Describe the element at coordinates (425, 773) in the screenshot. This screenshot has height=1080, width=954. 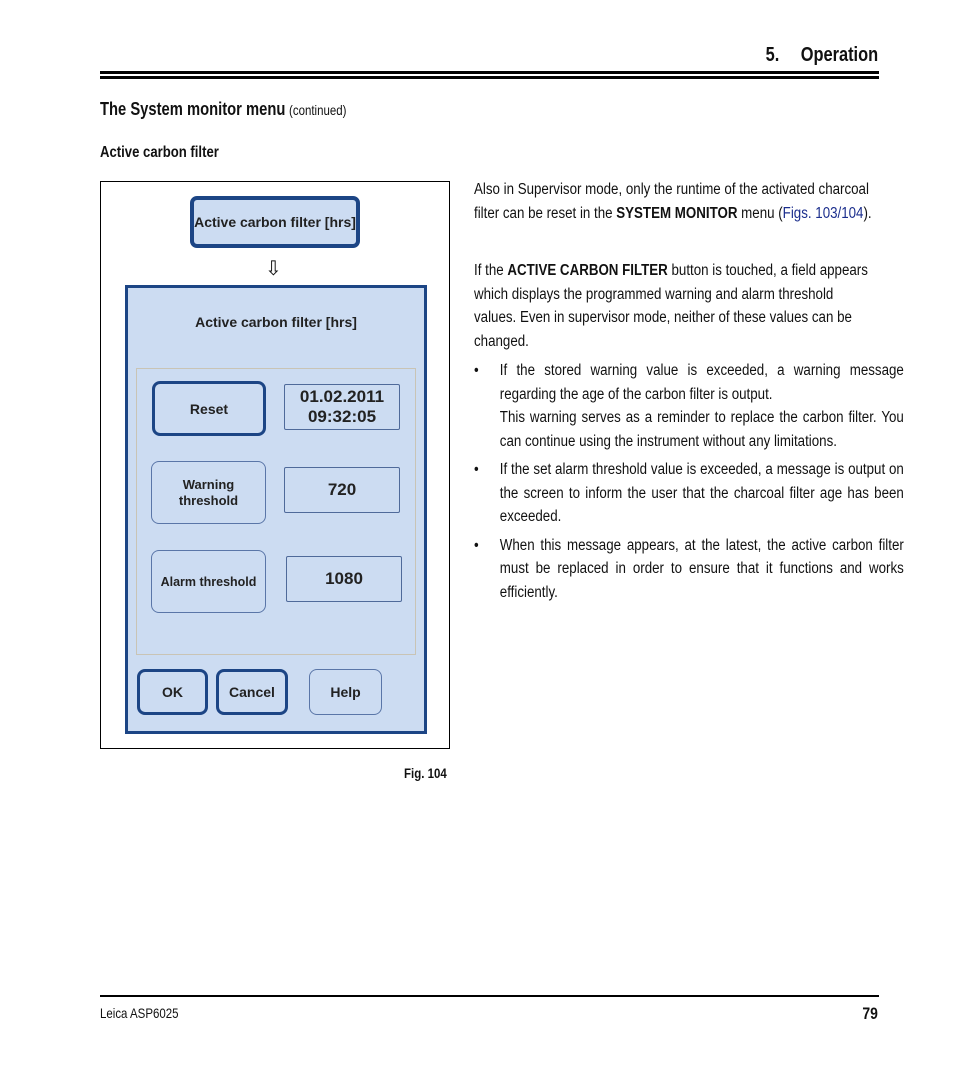
I see `figure-caption: Fig. 104` at that location.